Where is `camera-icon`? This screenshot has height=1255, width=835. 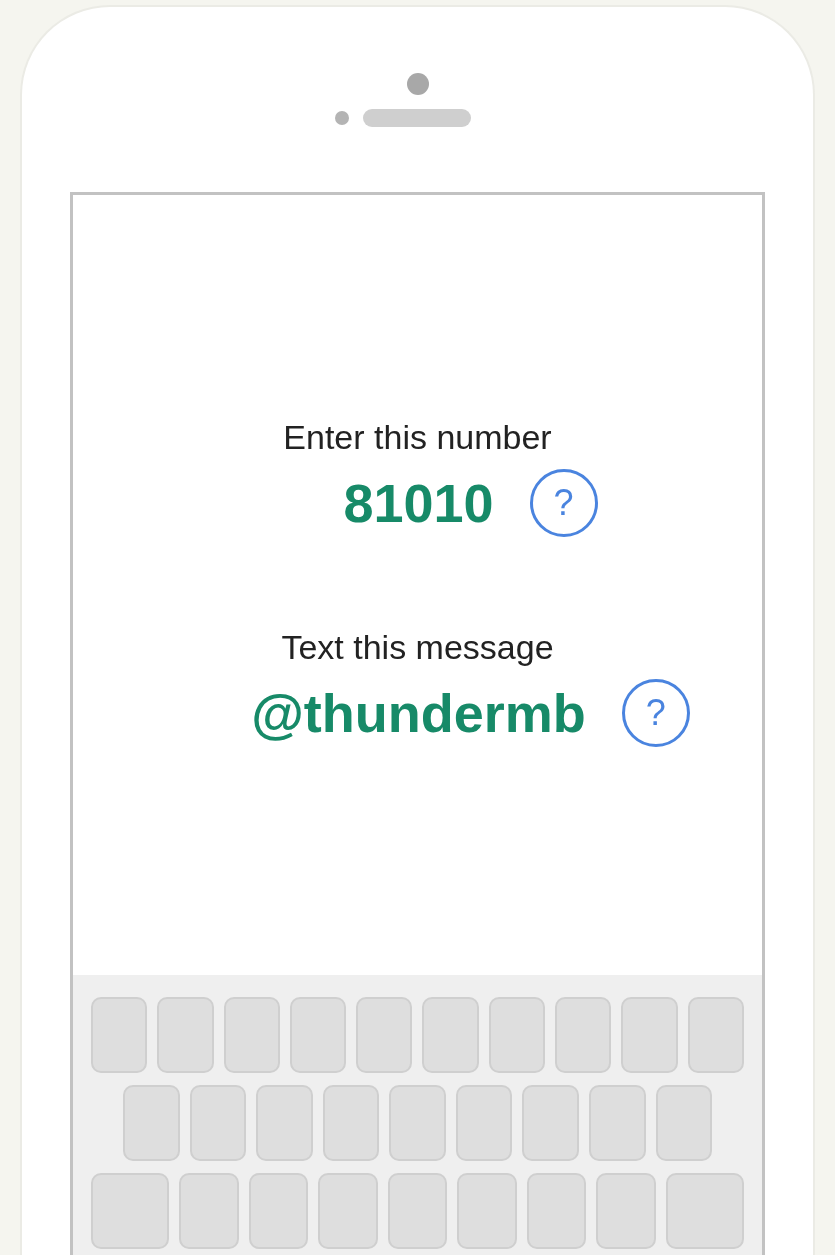
camera-icon is located at coordinates (417, 84).